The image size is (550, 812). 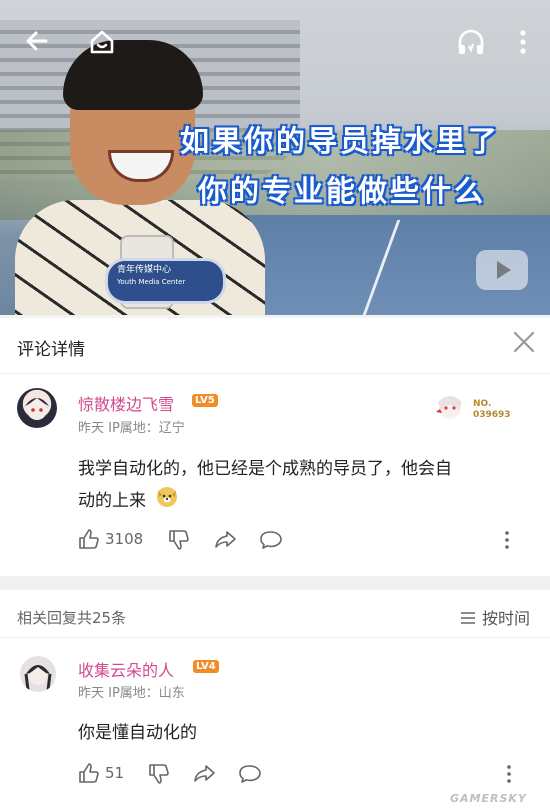 What do you see at coordinates (506, 618) in the screenshot?
I see `sort-label: 按时间` at bounding box center [506, 618].